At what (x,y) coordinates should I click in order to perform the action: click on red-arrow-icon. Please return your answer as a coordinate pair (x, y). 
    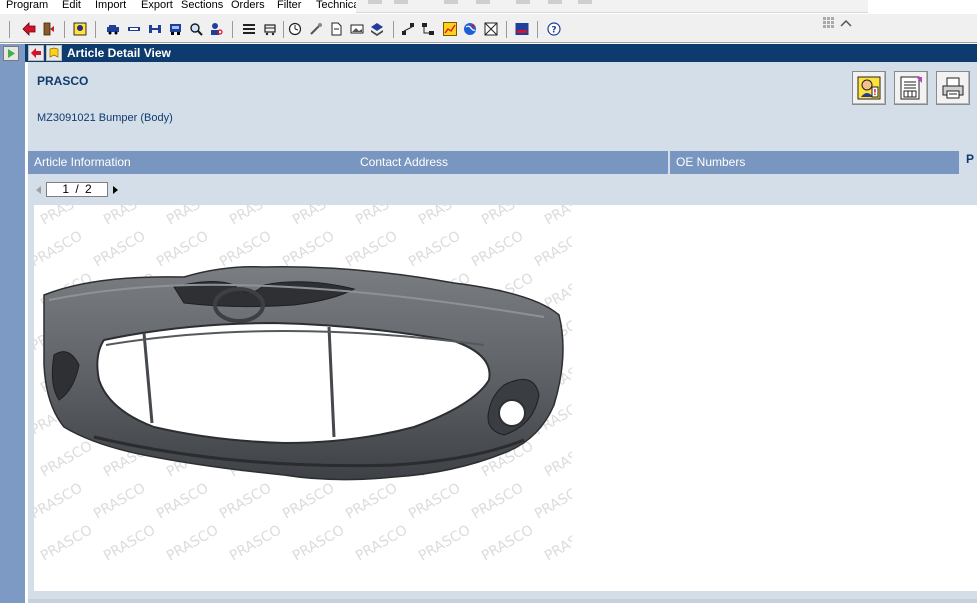
    Looking at the image, I should click on (29, 29).